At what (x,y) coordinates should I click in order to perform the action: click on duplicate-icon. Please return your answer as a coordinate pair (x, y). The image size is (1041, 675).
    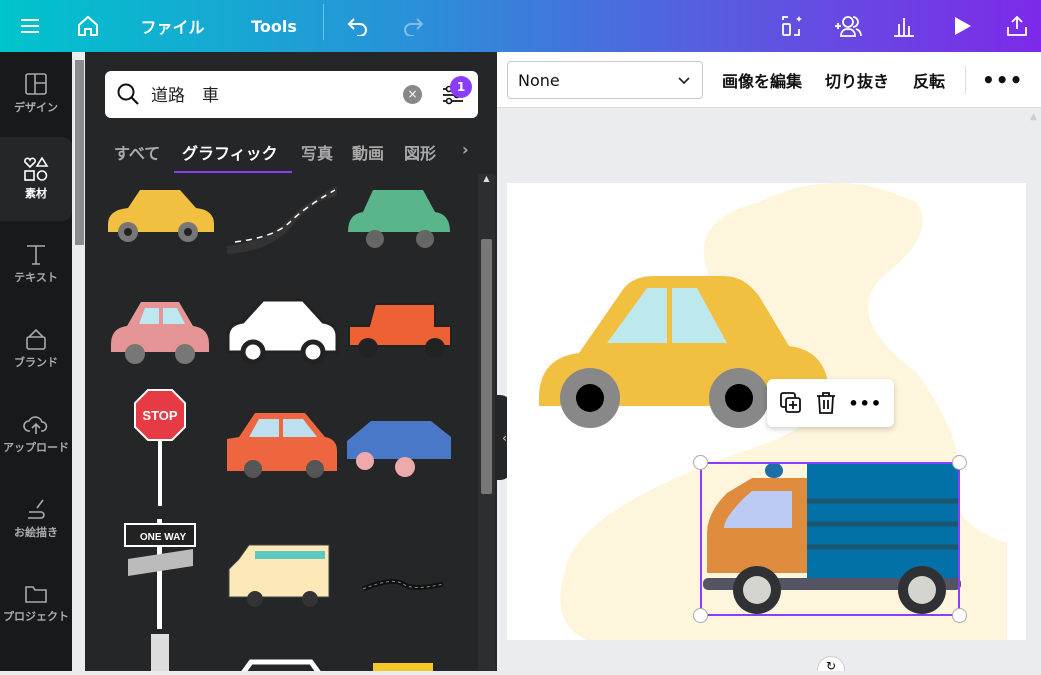
    Looking at the image, I should click on (791, 403).